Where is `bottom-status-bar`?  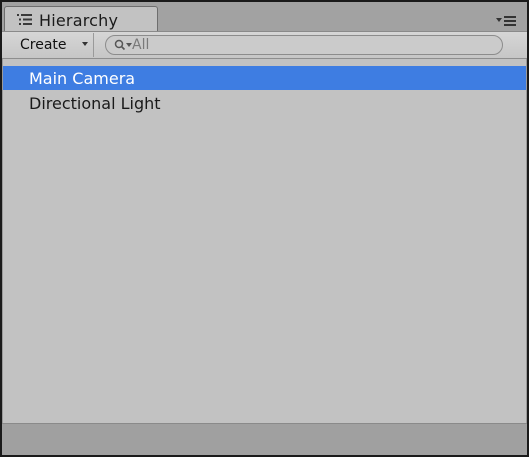 bottom-status-bar is located at coordinates (264, 439).